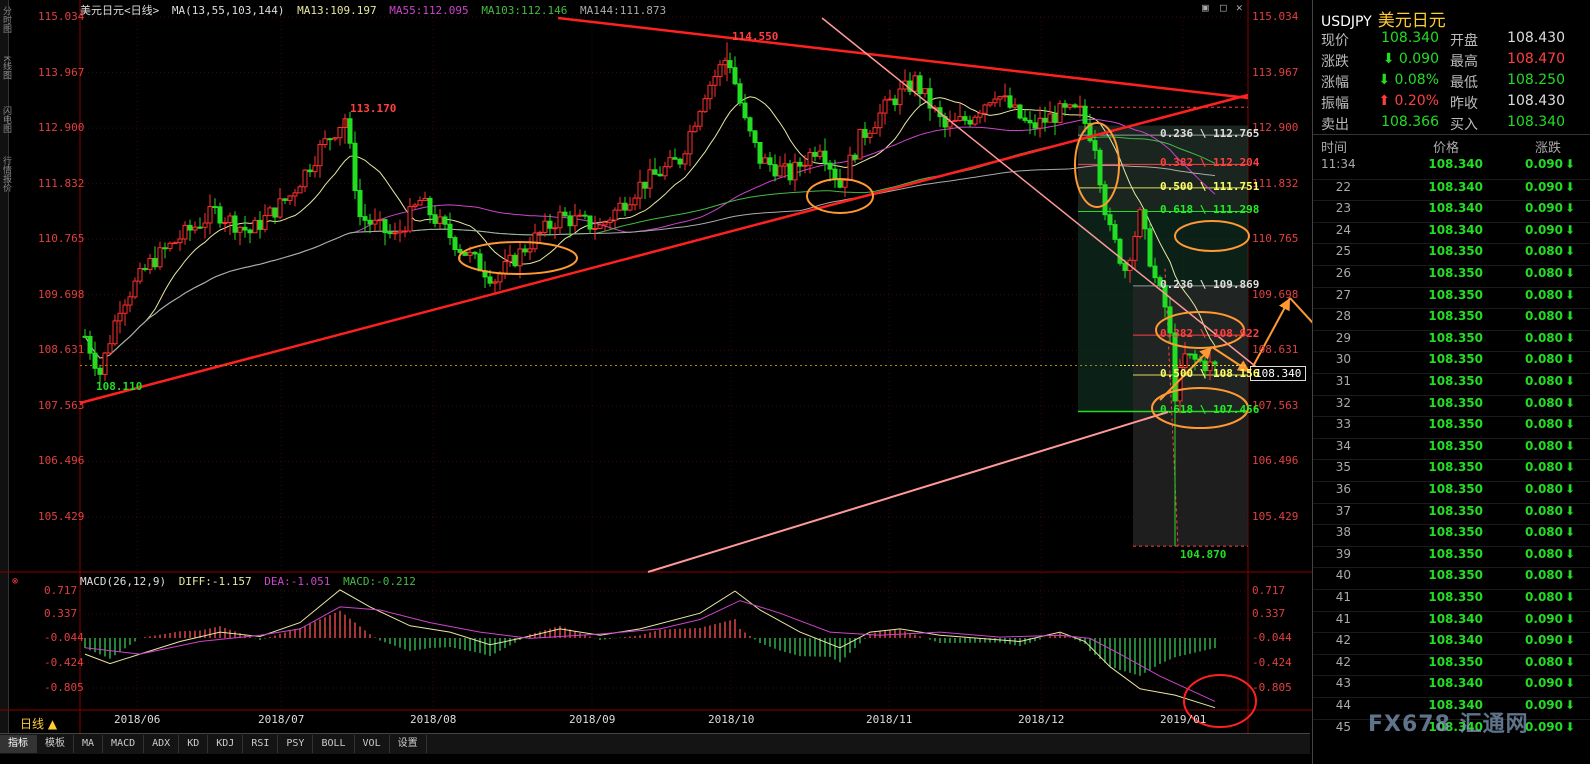 This screenshot has width=1590, height=764. I want to click on window-restore-icon: ▣, so click(1205, 7).